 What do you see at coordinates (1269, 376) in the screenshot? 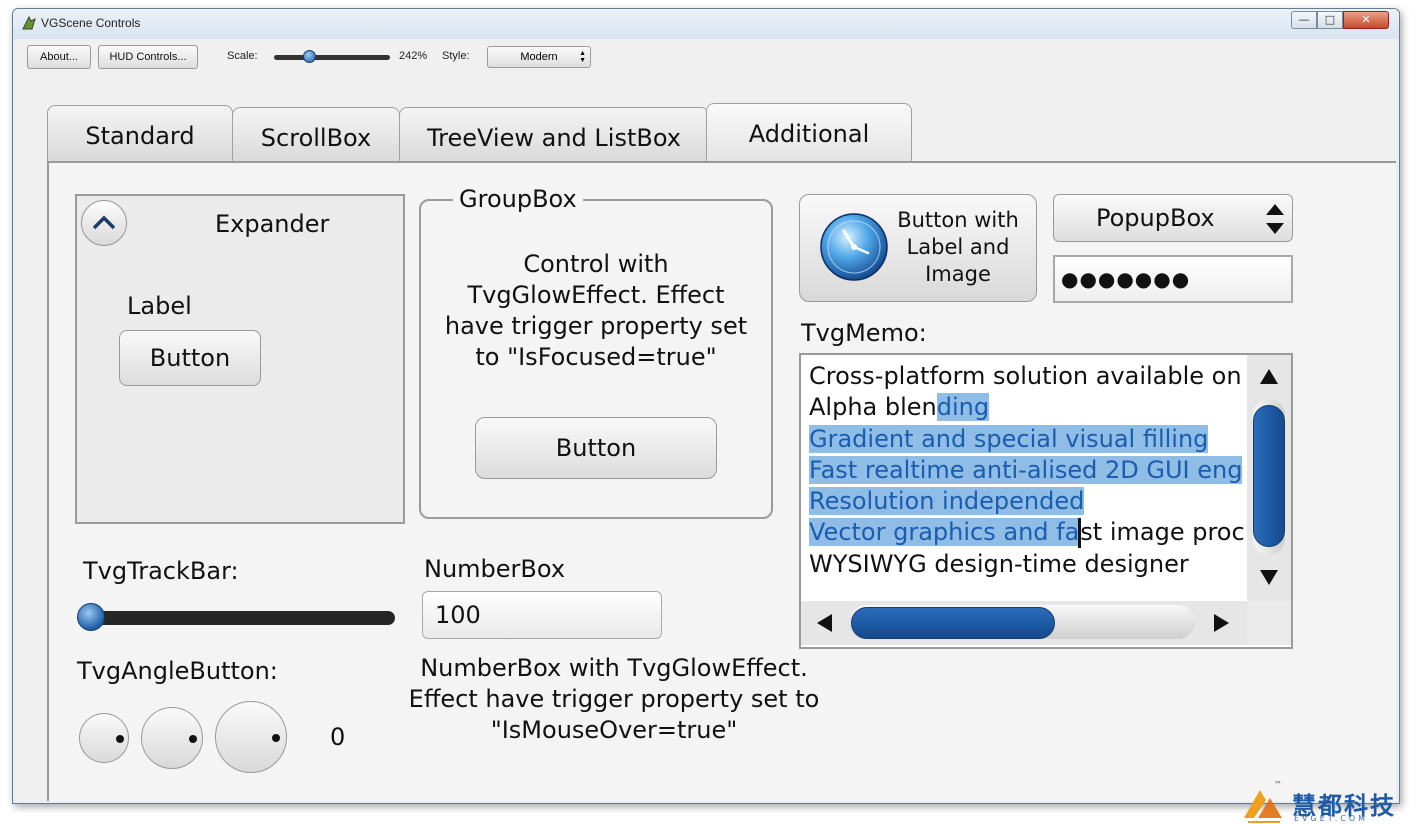
I see `arrow-up-icon` at bounding box center [1269, 376].